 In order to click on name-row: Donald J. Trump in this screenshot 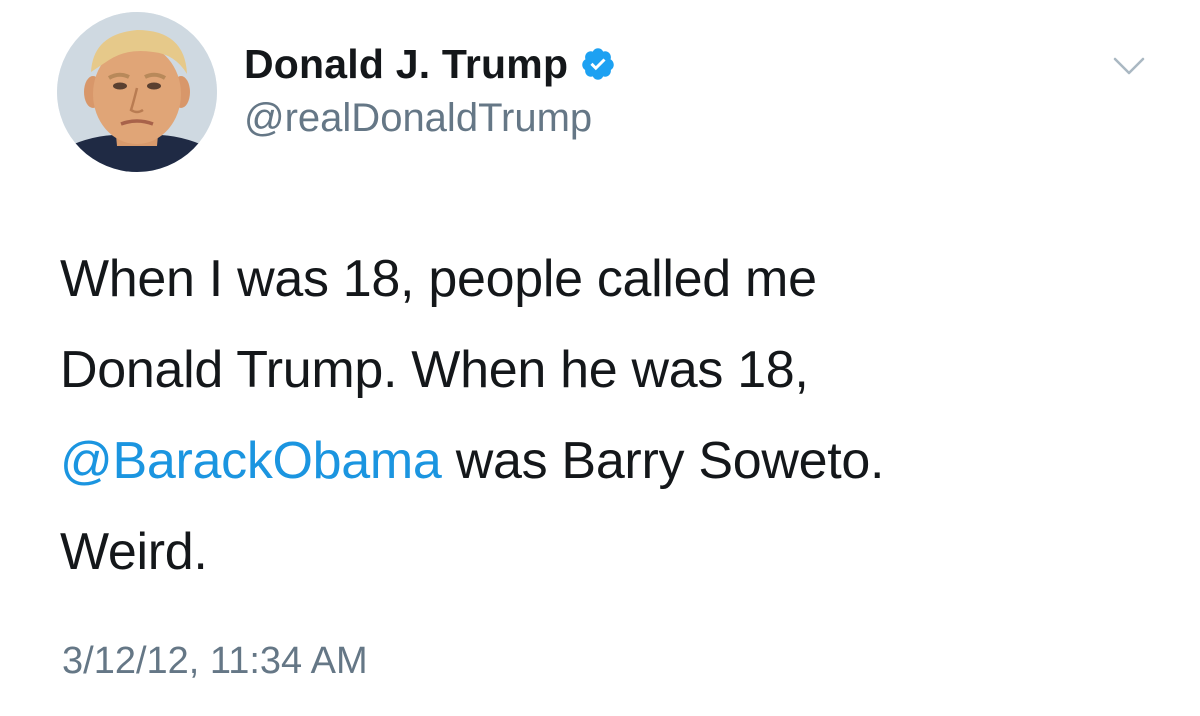, I will do `click(430, 64)`.